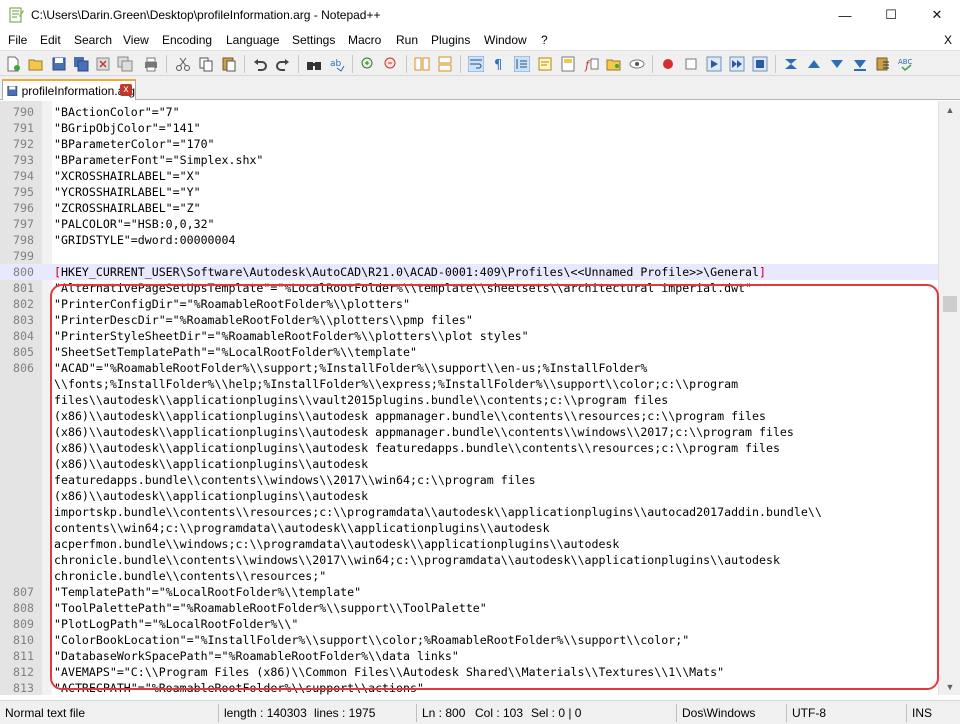 The image size is (960, 724). What do you see at coordinates (469, 576) in the screenshot?
I see `code-line: chronicle.bundle\\contents\\resources;"` at bounding box center [469, 576].